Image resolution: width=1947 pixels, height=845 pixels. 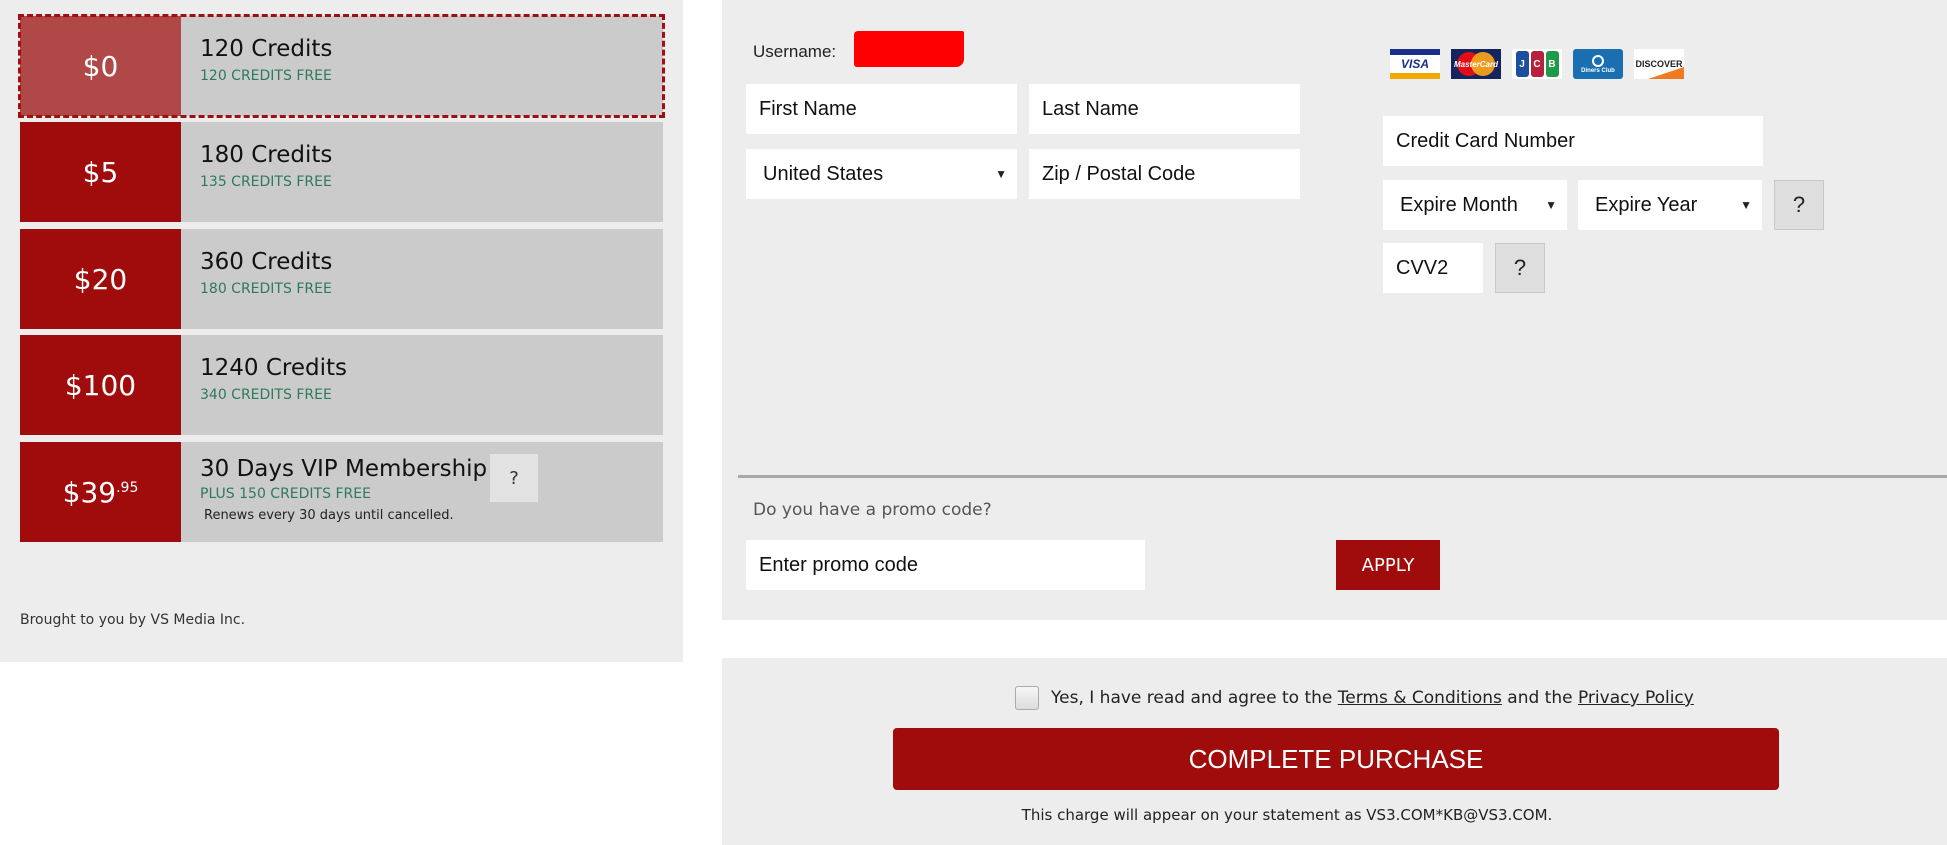 What do you see at coordinates (100, 172) in the screenshot?
I see `package-price: $5` at bounding box center [100, 172].